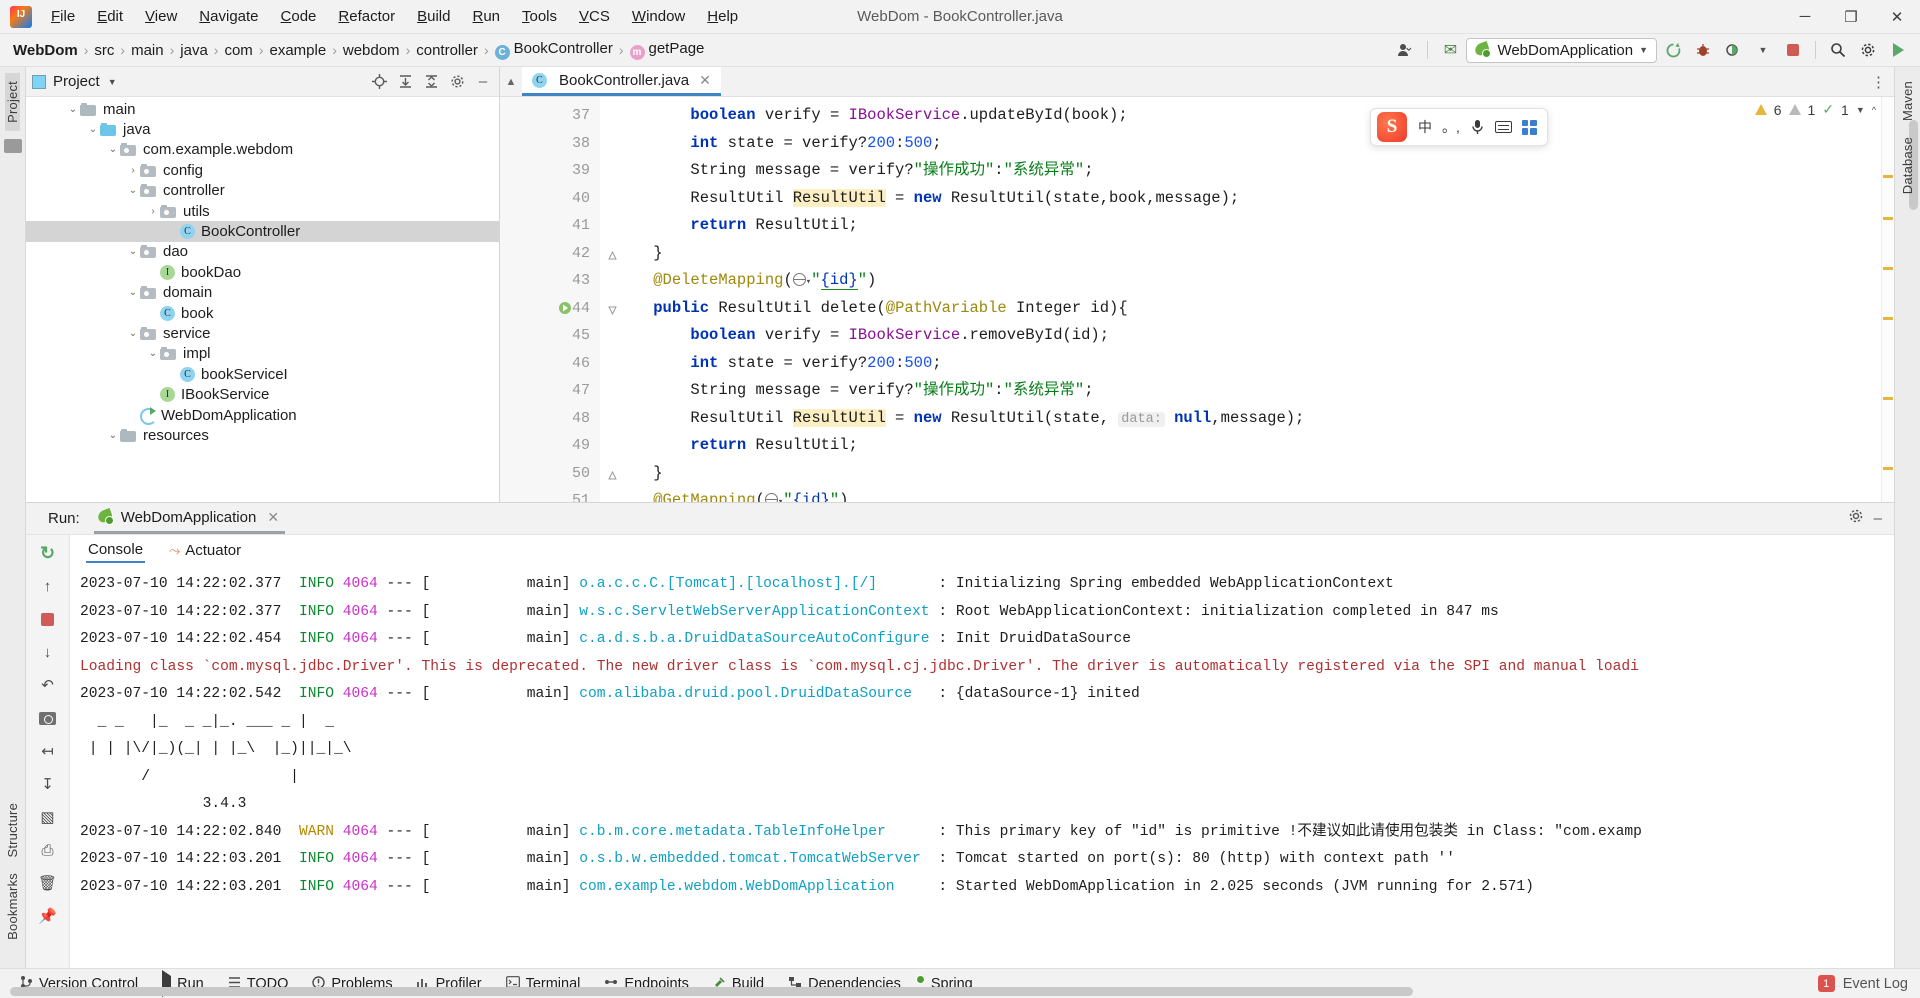 The width and height of the screenshot is (1920, 998). Describe the element at coordinates (1856, 518) in the screenshot. I see `run-settings-gear-icon` at that location.